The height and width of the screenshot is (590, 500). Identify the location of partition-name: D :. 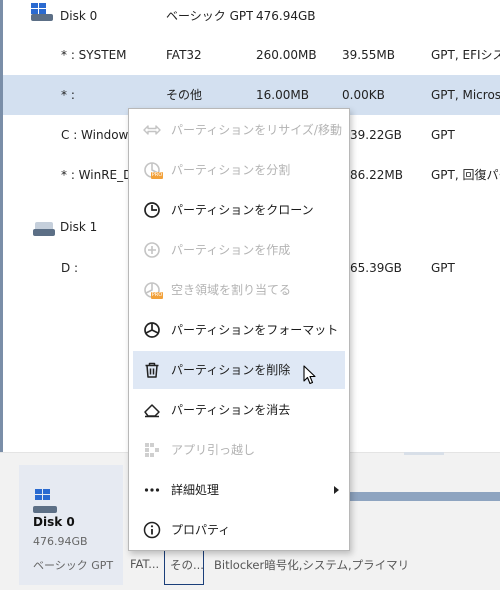
(70, 268).